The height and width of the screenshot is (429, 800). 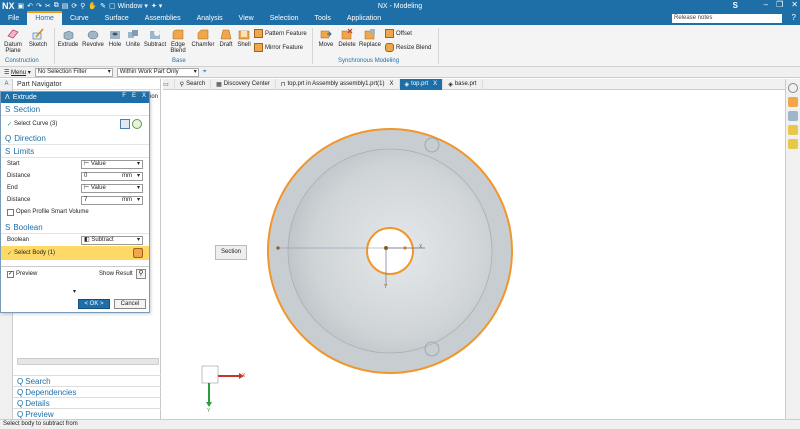 What do you see at coordinates (44, 18) in the screenshot?
I see `menu-home: Home` at bounding box center [44, 18].